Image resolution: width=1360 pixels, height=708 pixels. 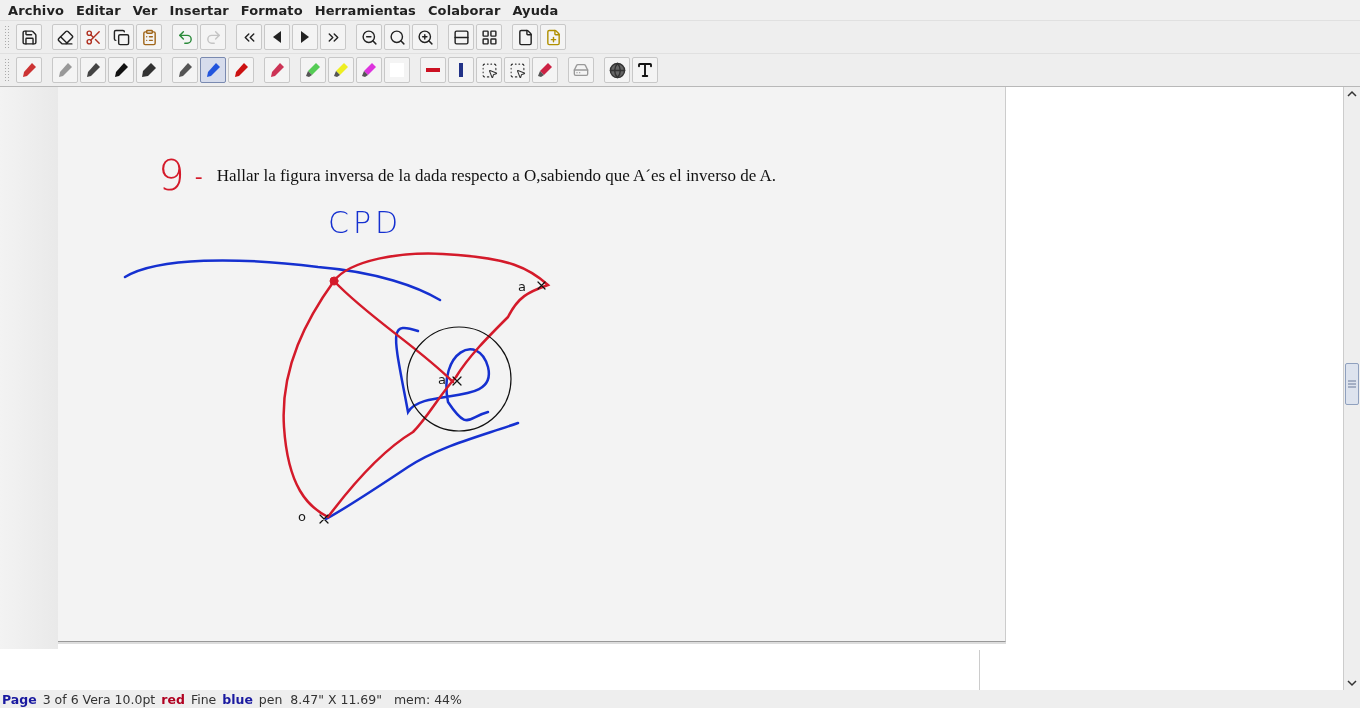 I want to click on copy-icon, so click(x=121, y=37).